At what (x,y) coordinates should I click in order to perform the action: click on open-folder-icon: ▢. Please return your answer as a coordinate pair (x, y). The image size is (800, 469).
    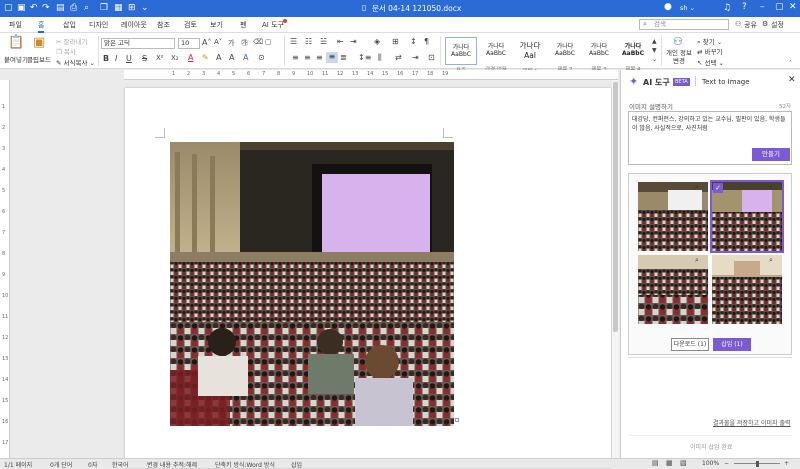
    Looking at the image, I should click on (8, 8).